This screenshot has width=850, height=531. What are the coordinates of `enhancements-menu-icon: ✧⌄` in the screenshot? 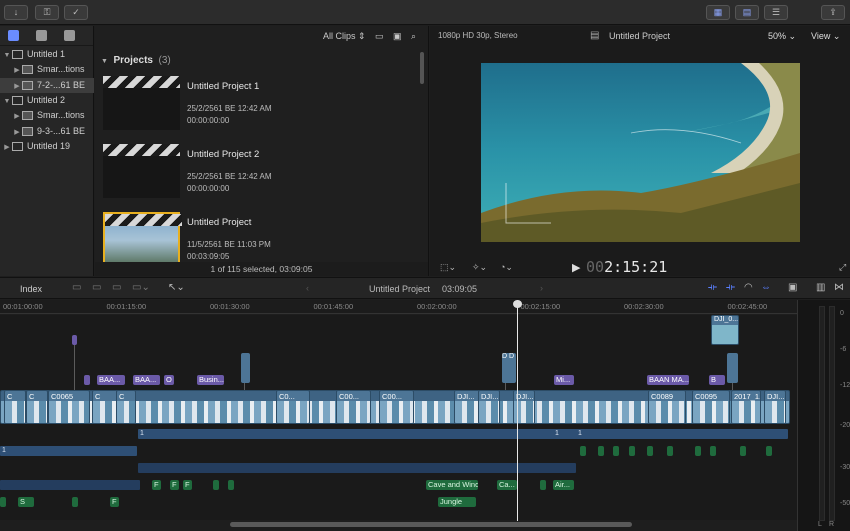 It's located at (479, 267).